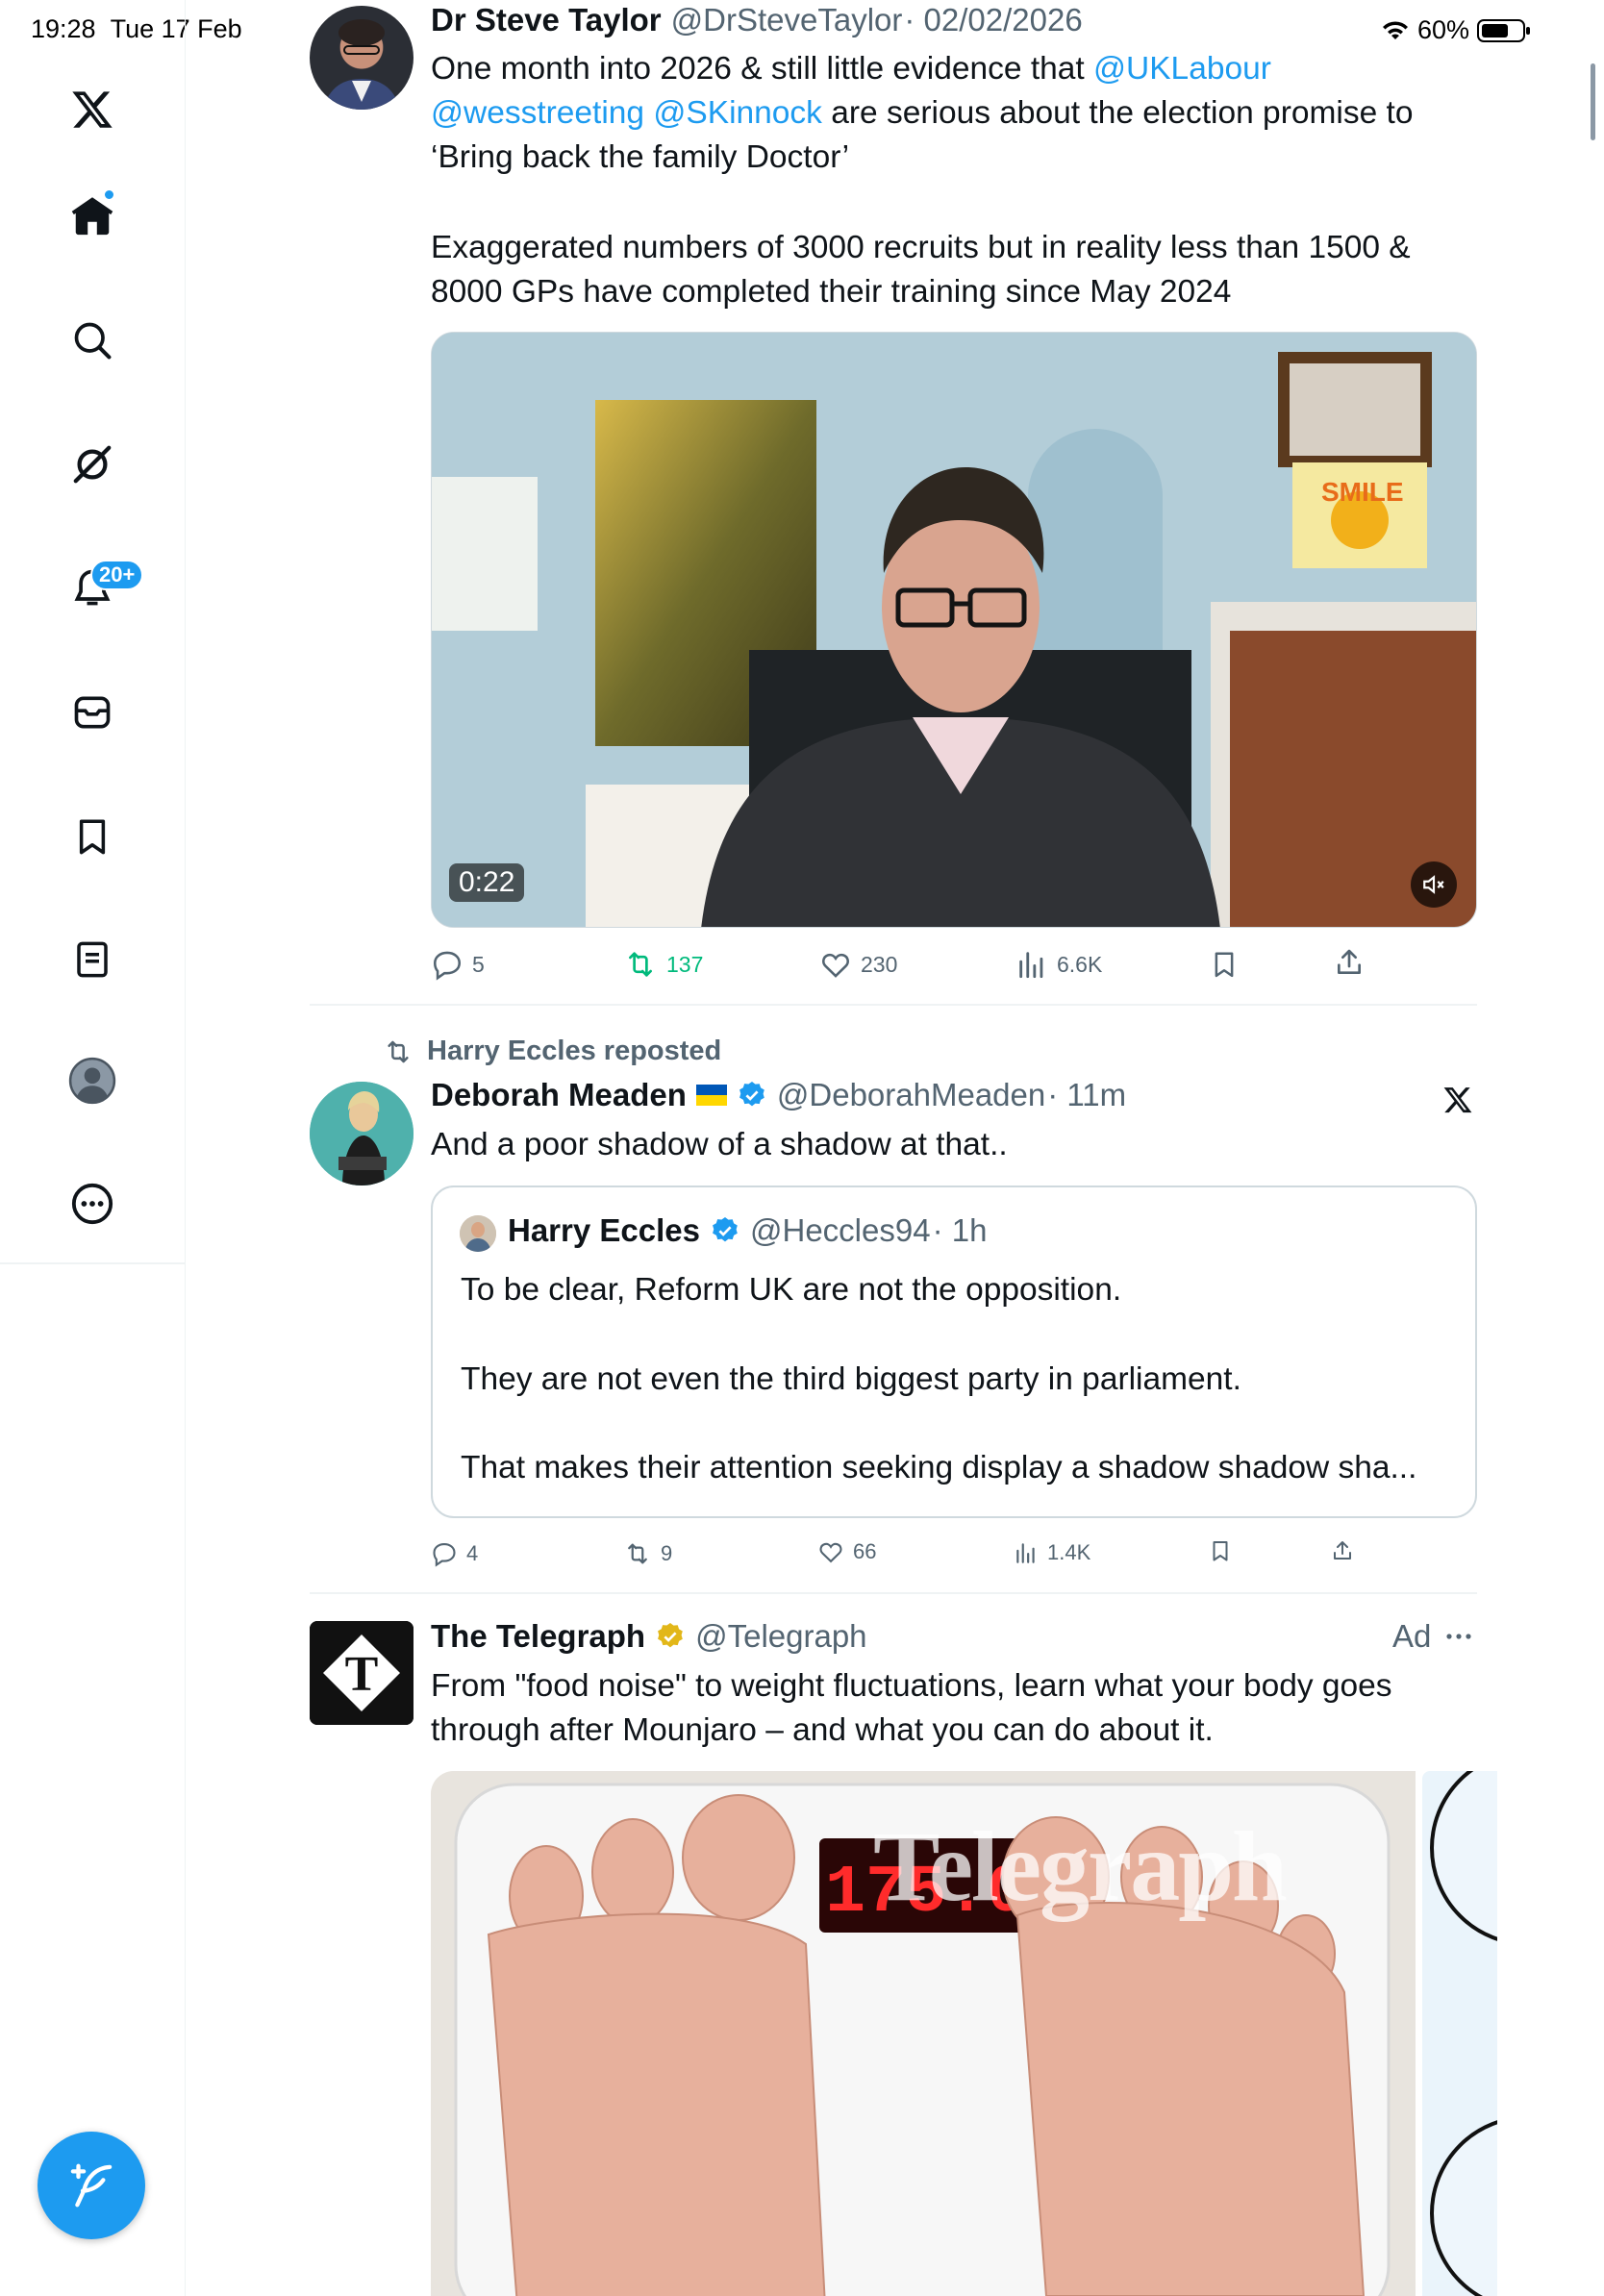 The image size is (1604, 2296). What do you see at coordinates (1504, 30) in the screenshot?
I see `battery-icon` at bounding box center [1504, 30].